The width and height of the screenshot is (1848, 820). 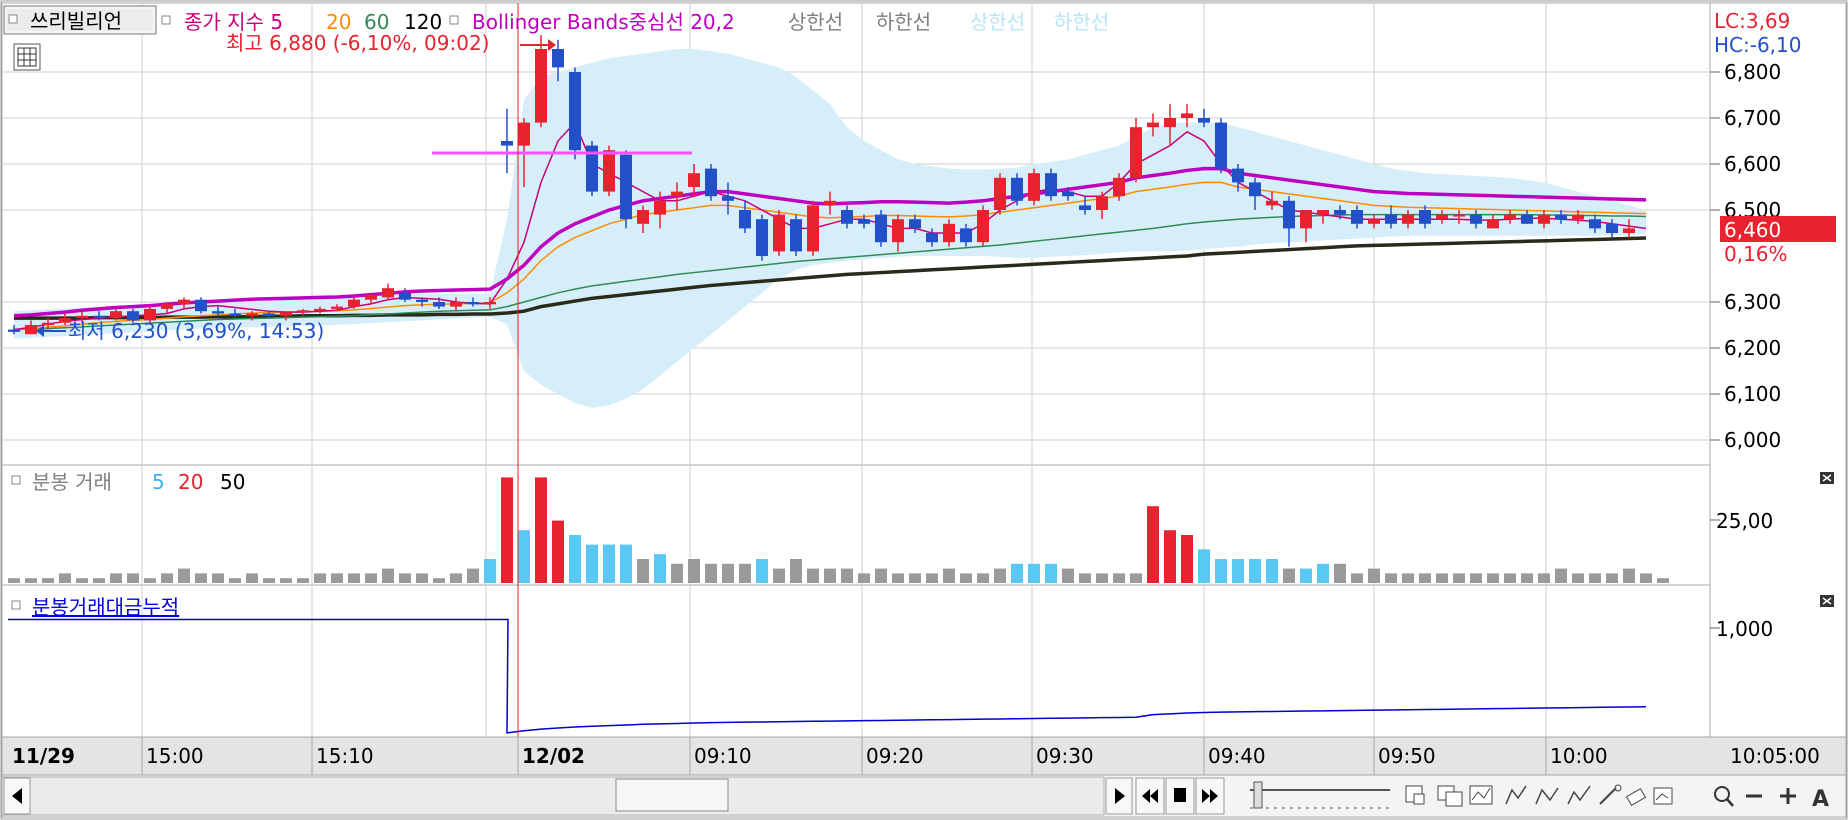 I want to click on legend-lower-band: 하한선, so click(x=1081, y=22).